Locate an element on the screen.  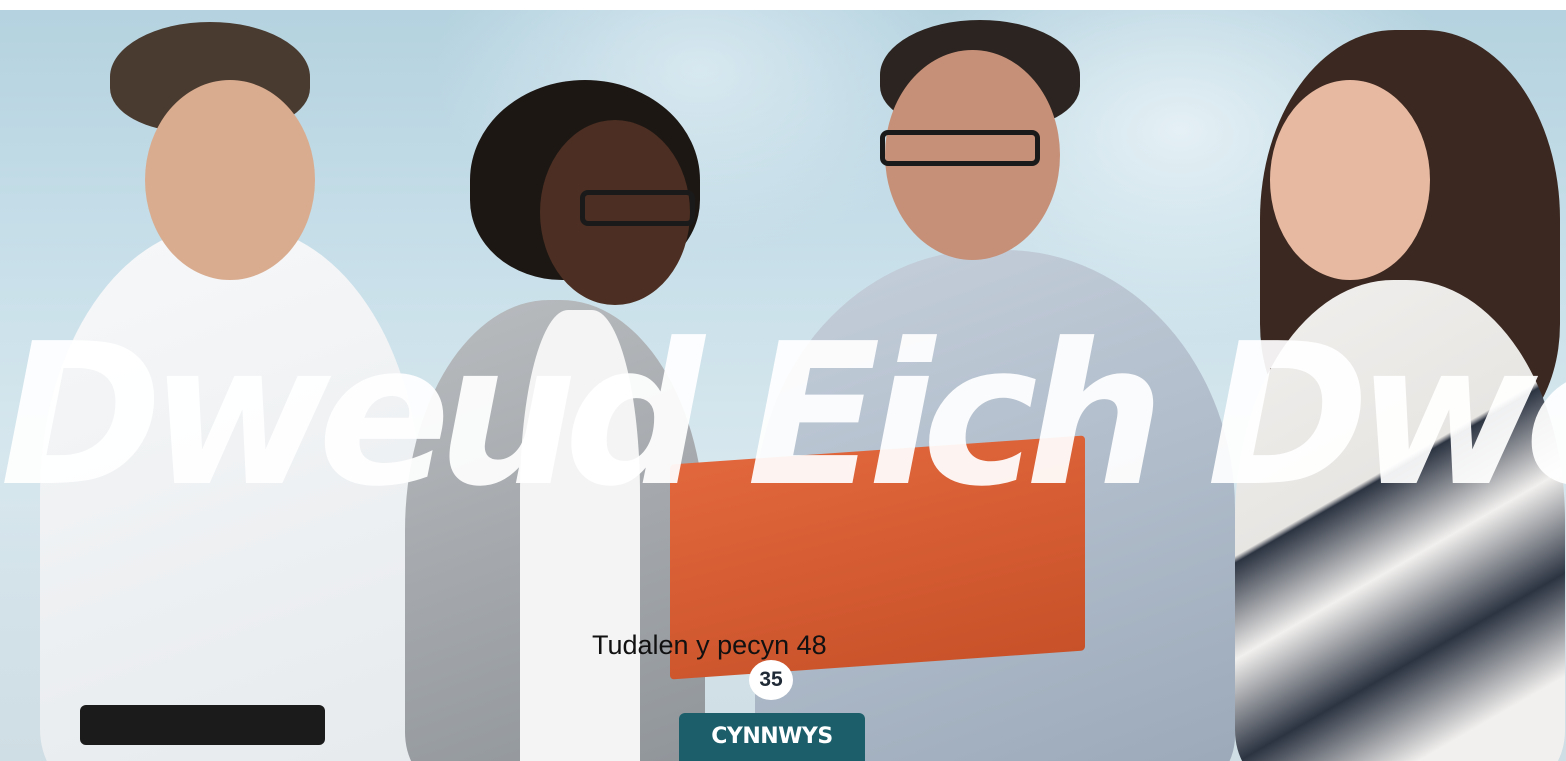
page-number-badge: 35 is located at coordinates (771, 680).